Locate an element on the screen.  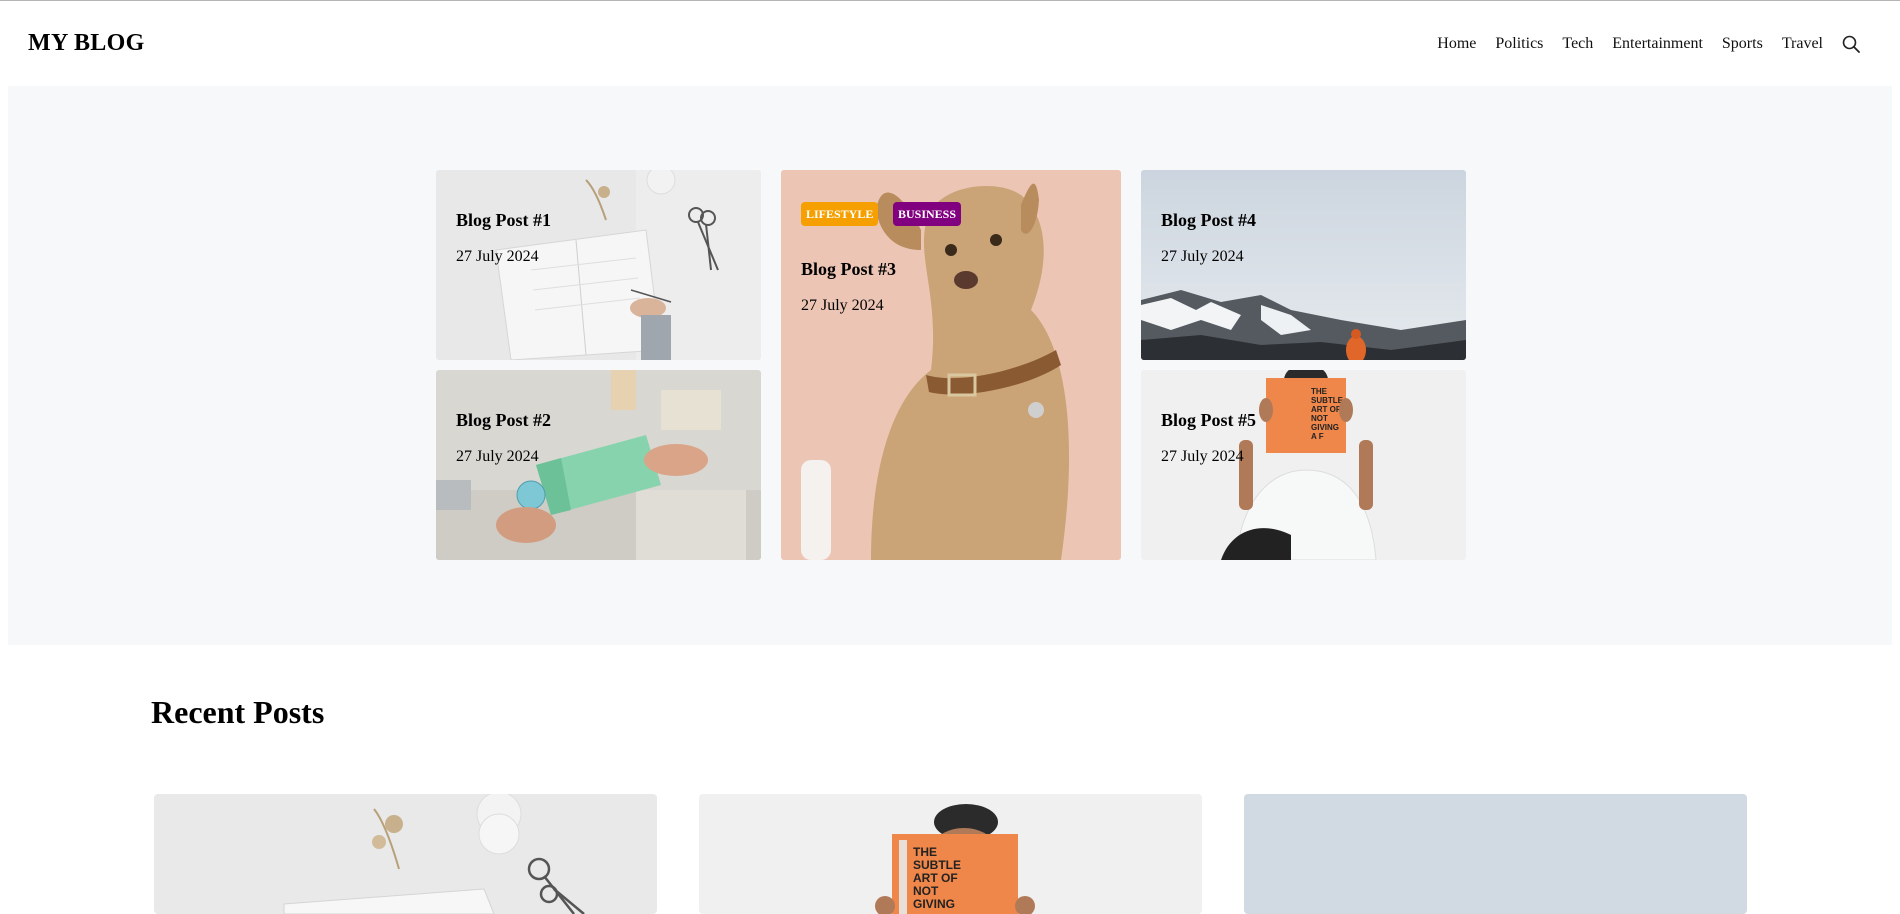
post-title: Blog Post #4 is located at coordinates (1208, 220).